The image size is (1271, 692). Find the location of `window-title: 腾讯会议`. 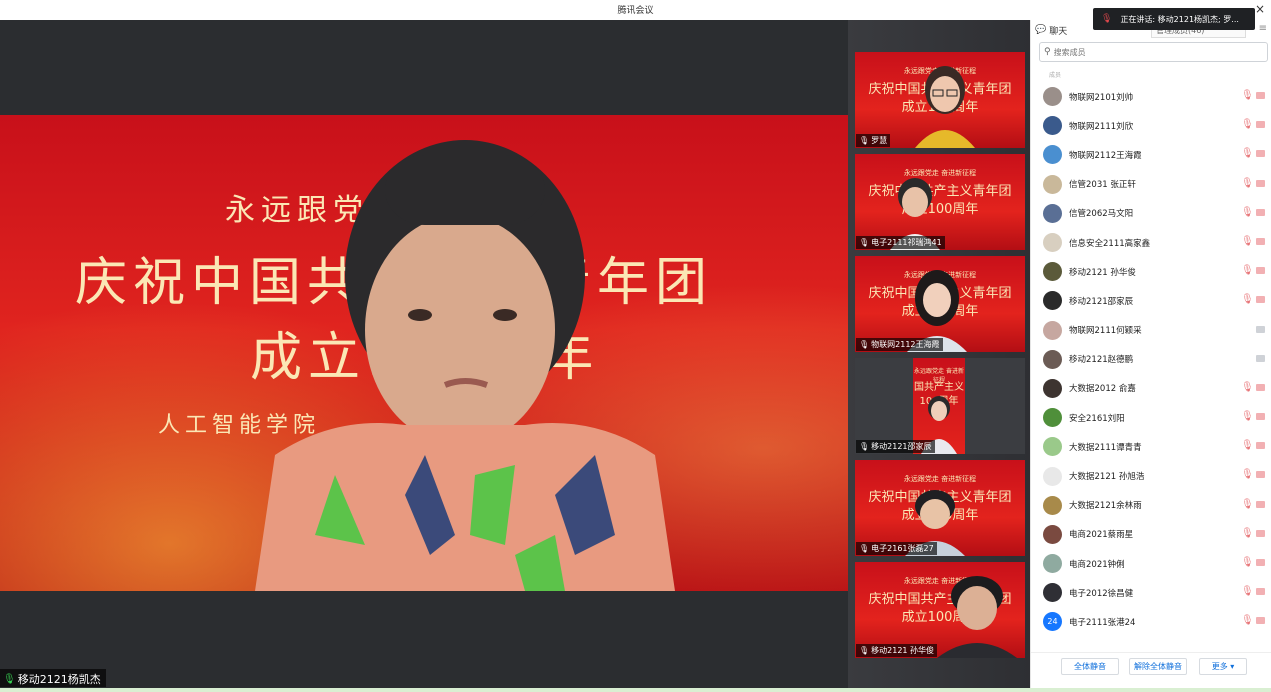

window-title: 腾讯会议 is located at coordinates (635, 11).